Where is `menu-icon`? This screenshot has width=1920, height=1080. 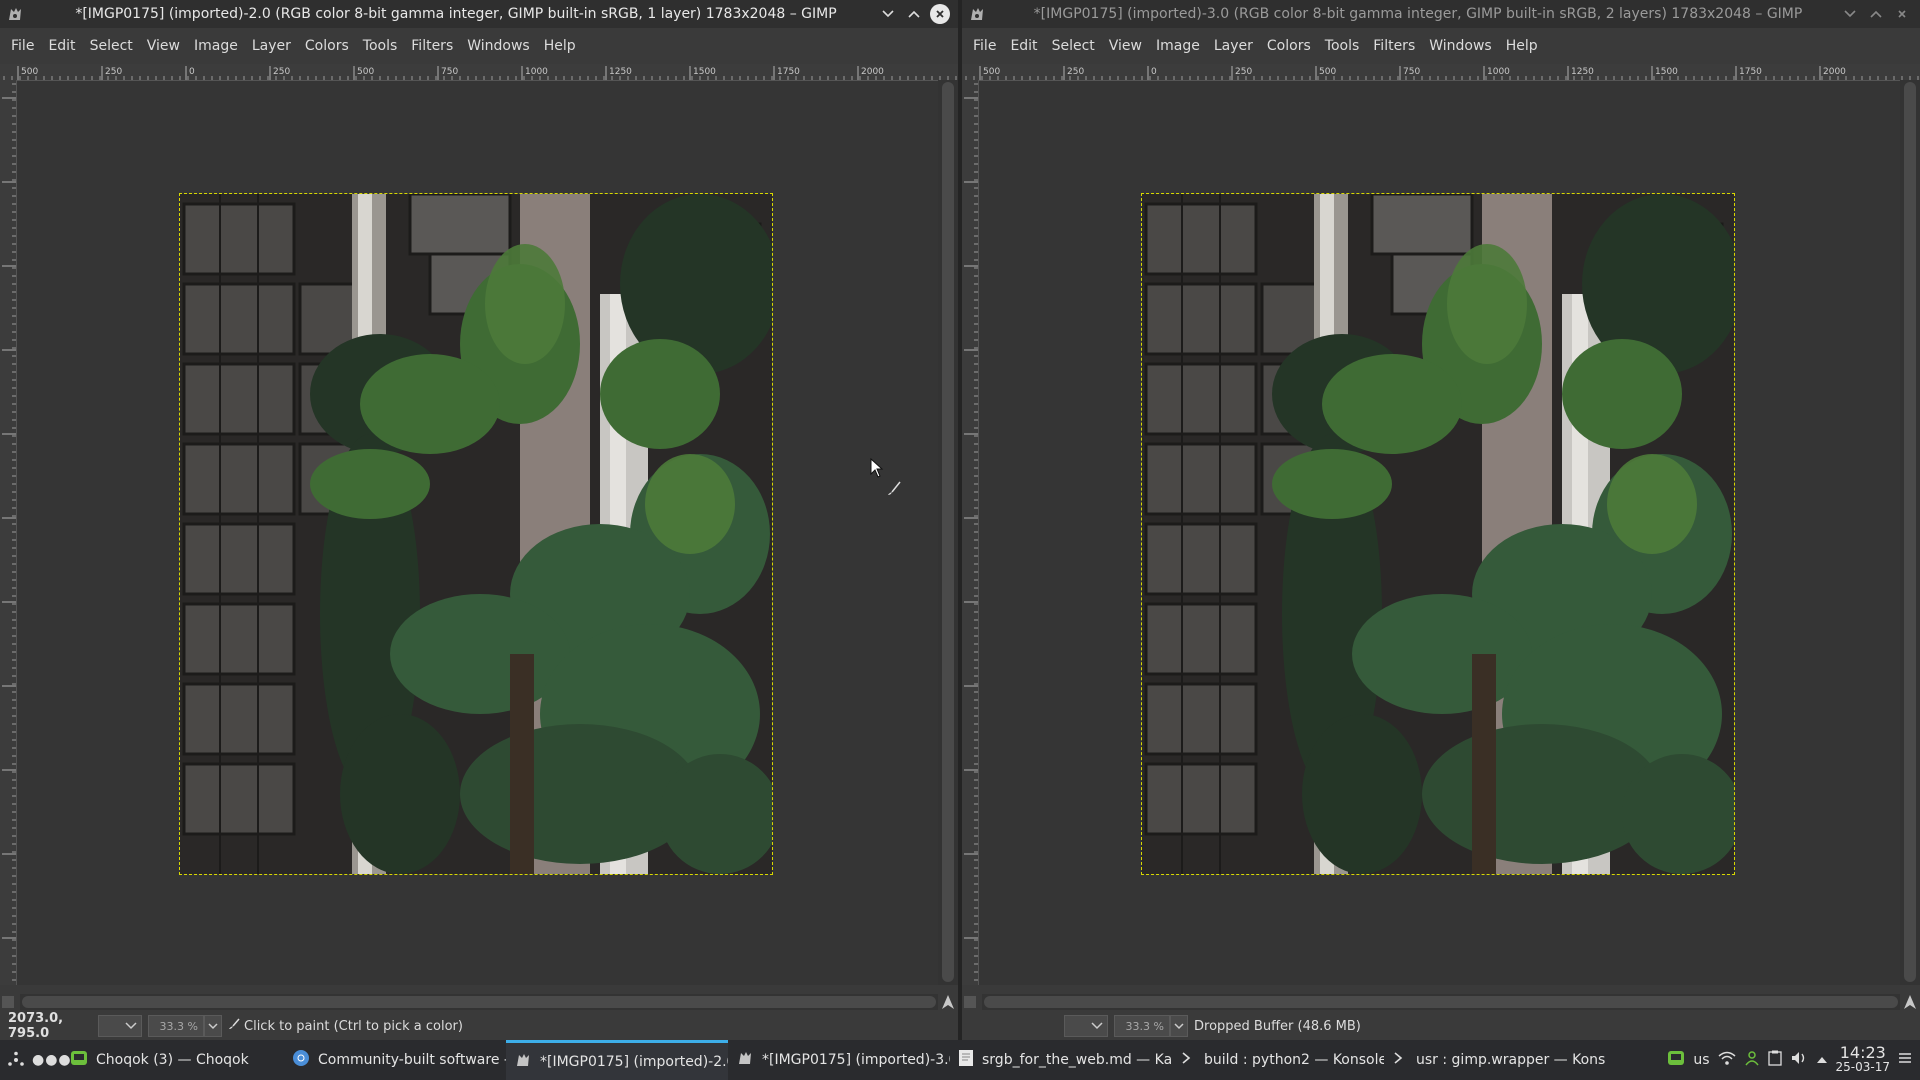 menu-icon is located at coordinates (1905, 1060).